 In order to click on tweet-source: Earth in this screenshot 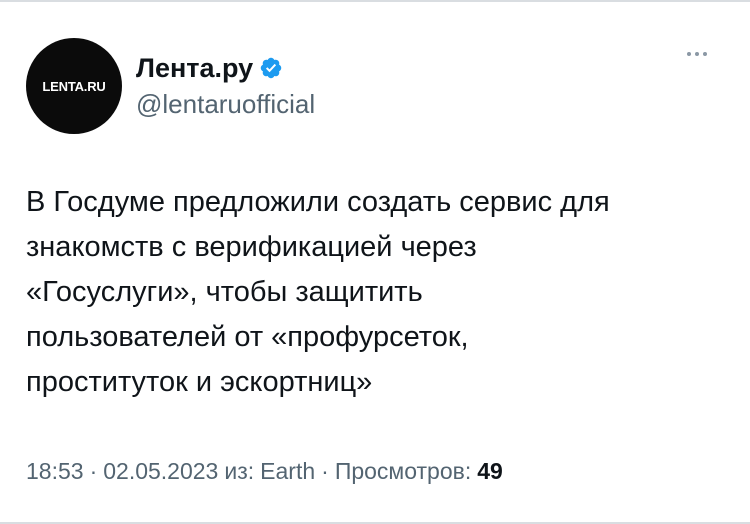, I will do `click(288, 471)`.